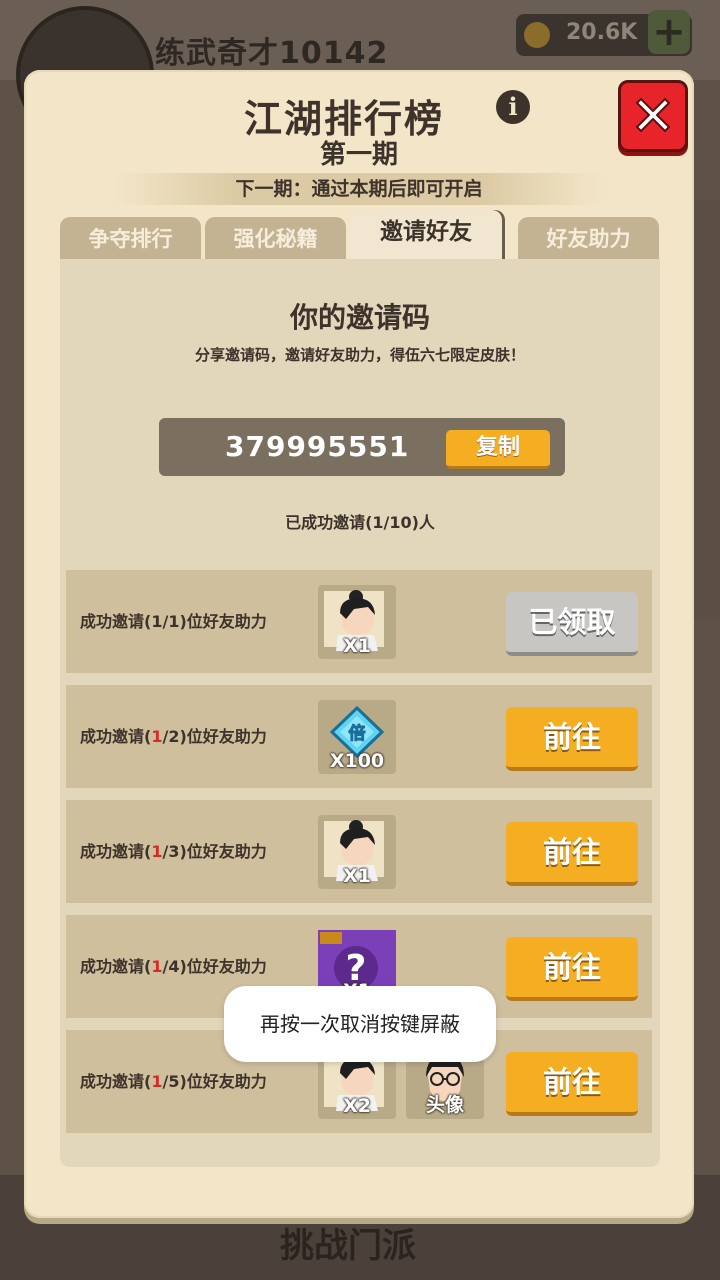 This screenshot has width=720, height=1280. What do you see at coordinates (272, 53) in the screenshot?
I see `player-name: 练武奇才10142` at bounding box center [272, 53].